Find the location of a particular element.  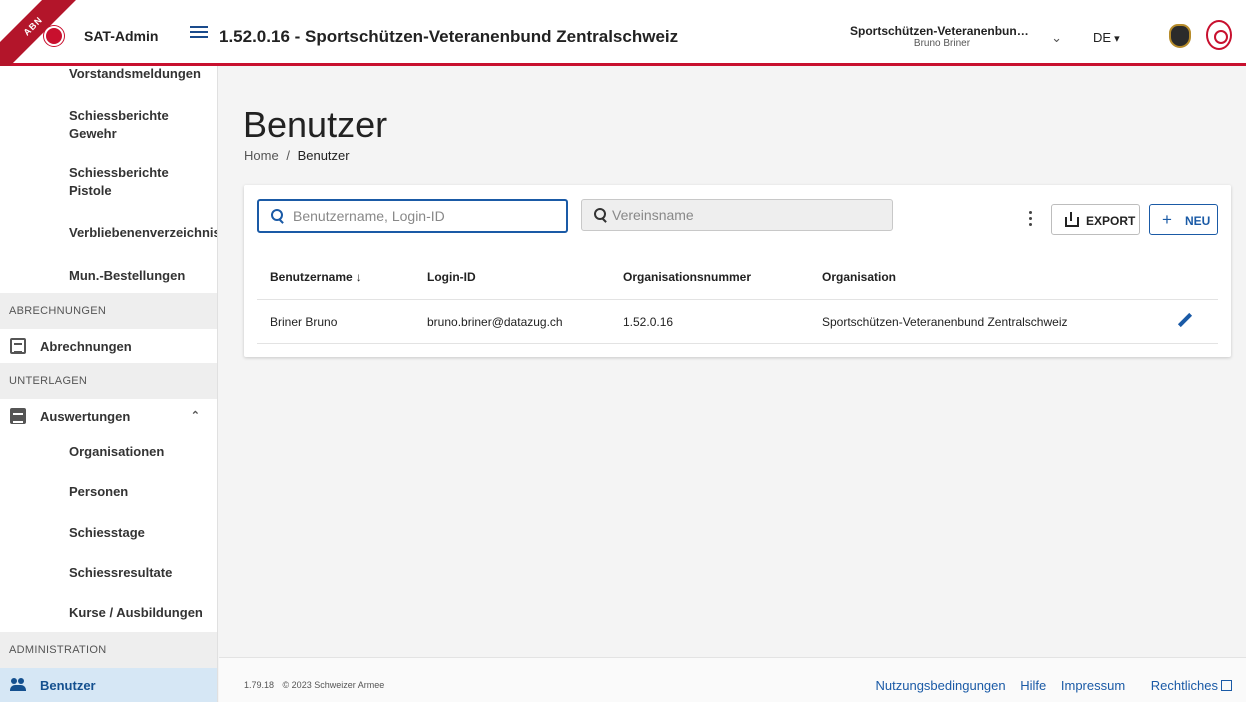

footer-link-label: Rechtliches is located at coordinates (1184, 685).